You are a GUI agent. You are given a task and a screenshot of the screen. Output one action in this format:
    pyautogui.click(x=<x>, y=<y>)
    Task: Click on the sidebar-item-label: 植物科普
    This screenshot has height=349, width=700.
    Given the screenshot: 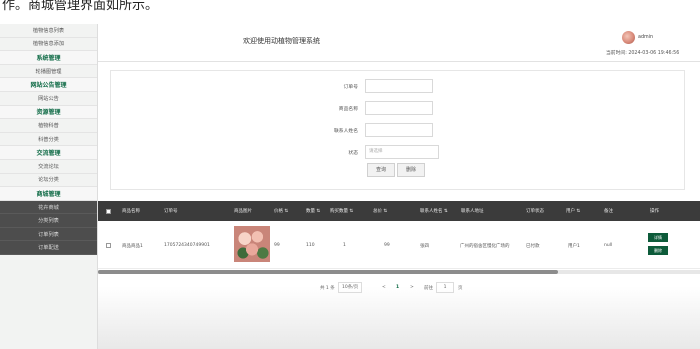 What is the action you would take?
    pyautogui.click(x=48, y=126)
    